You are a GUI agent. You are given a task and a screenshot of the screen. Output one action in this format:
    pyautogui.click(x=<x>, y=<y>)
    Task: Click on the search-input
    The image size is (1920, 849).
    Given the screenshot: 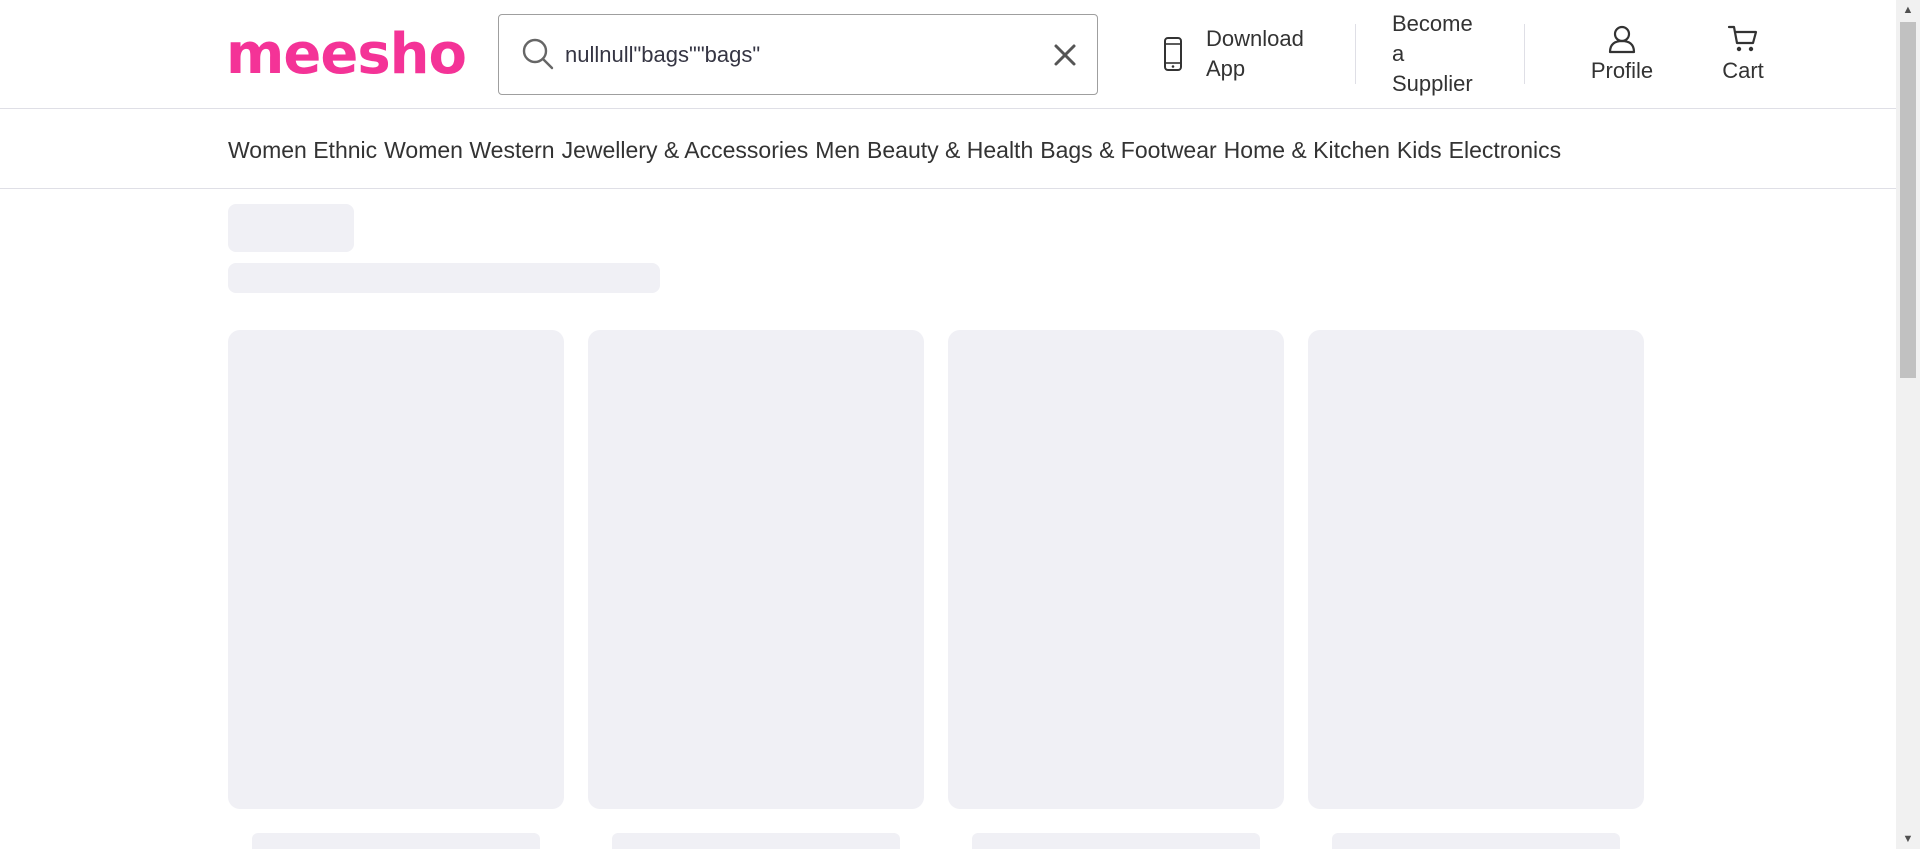 What is the action you would take?
    pyautogui.click(x=795, y=55)
    